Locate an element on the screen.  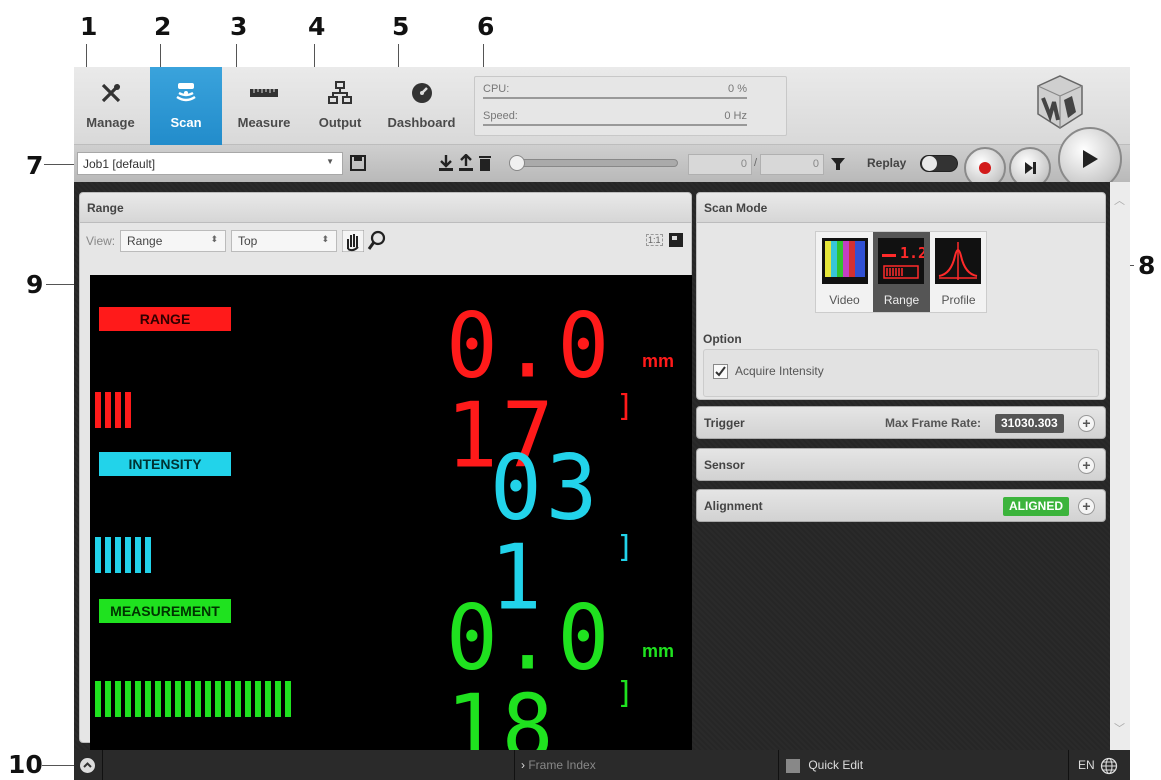
callout-5: 5 is located at coordinates (401, 26).